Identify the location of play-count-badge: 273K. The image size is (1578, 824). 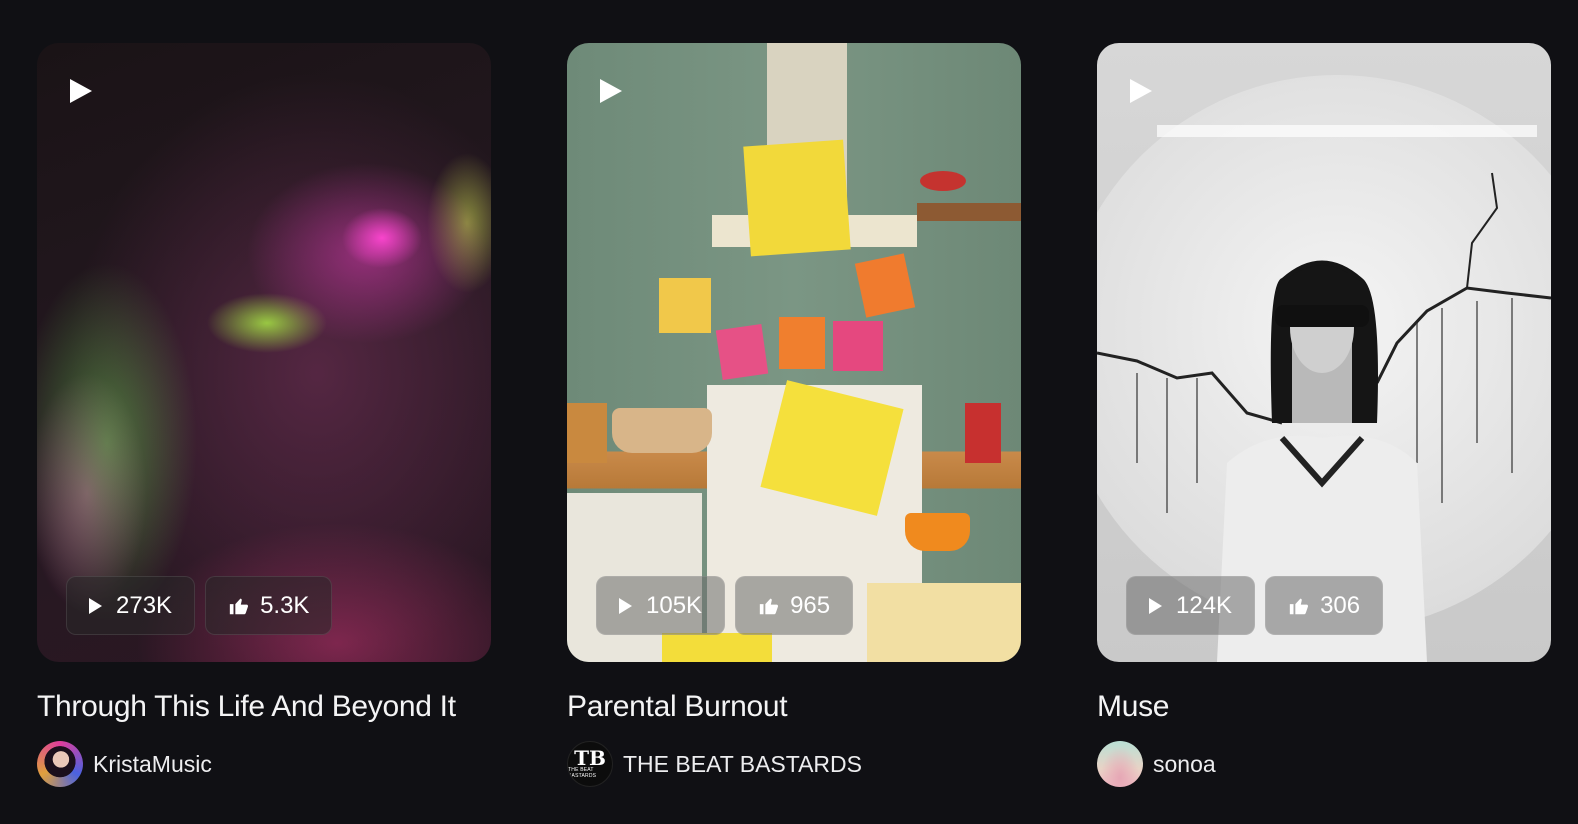
(131, 605).